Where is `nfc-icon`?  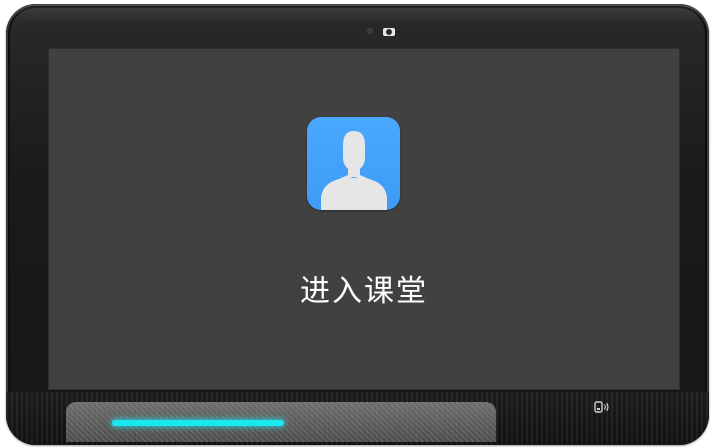 nfc-icon is located at coordinates (601, 407).